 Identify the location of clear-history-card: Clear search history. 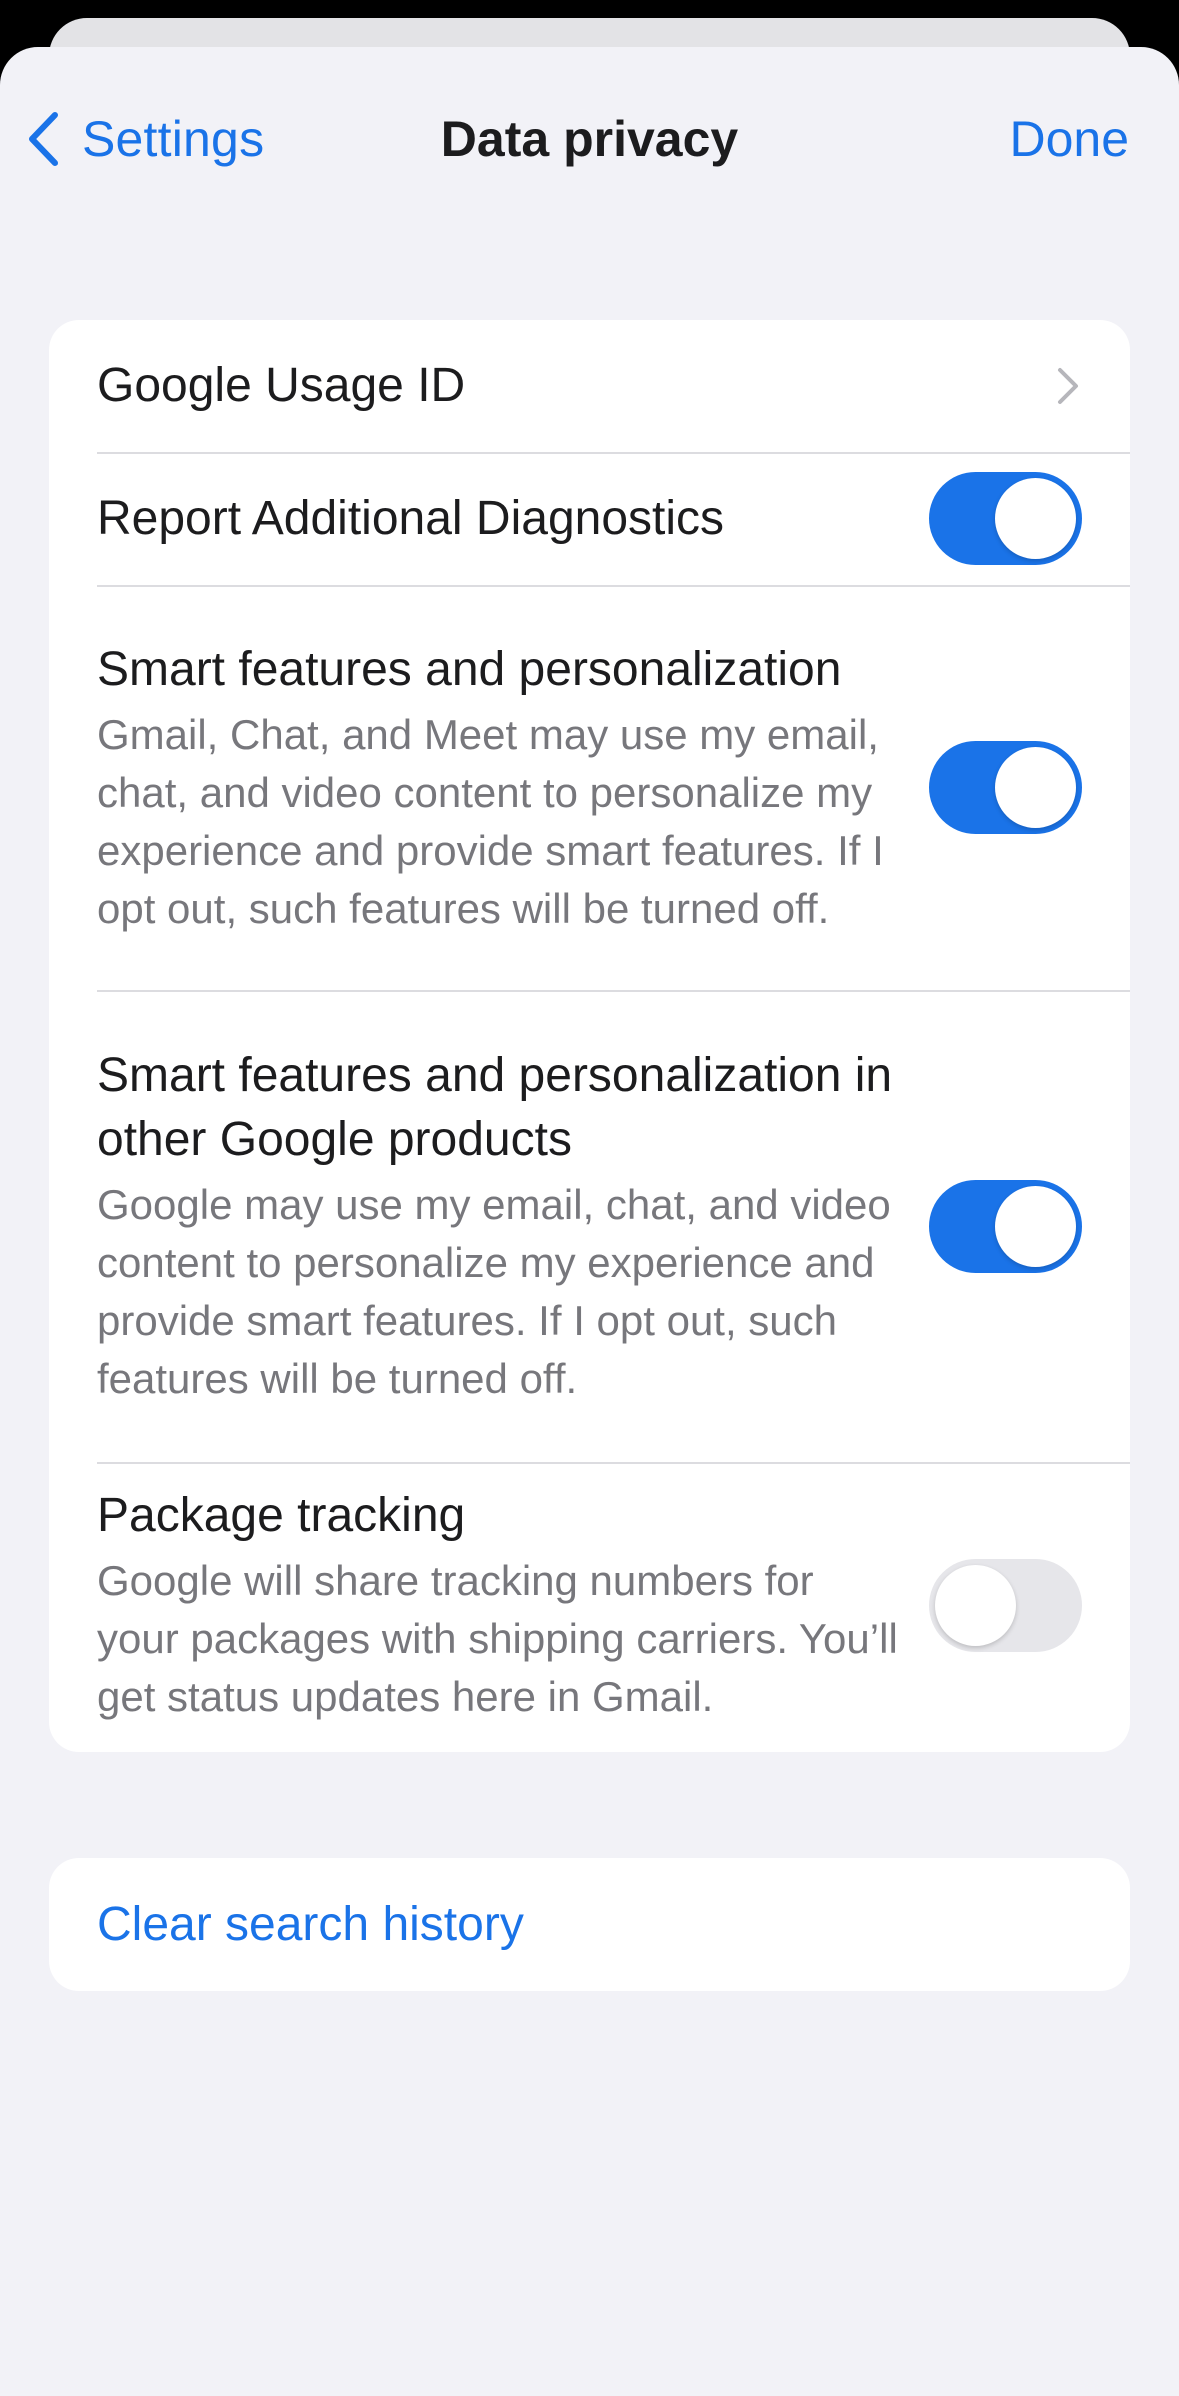
(589, 1924).